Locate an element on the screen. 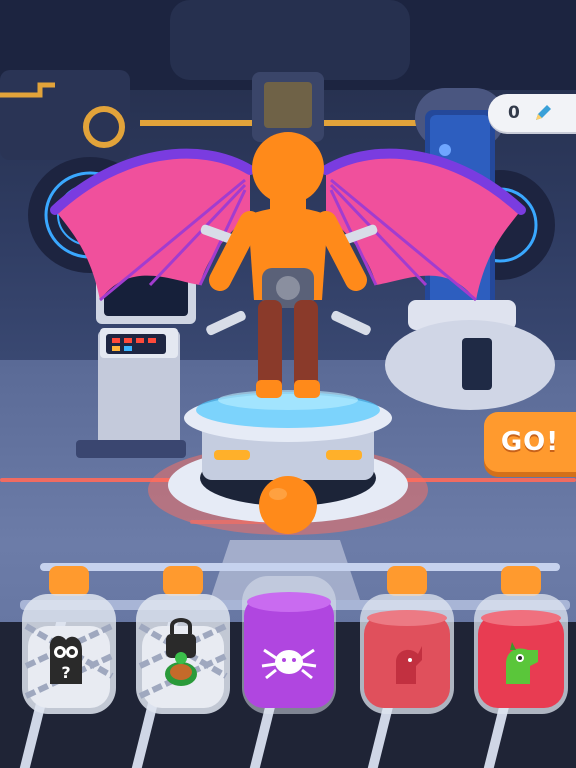 The width and height of the screenshot is (576, 768). go-button-label: GO! is located at coordinates (530, 442).